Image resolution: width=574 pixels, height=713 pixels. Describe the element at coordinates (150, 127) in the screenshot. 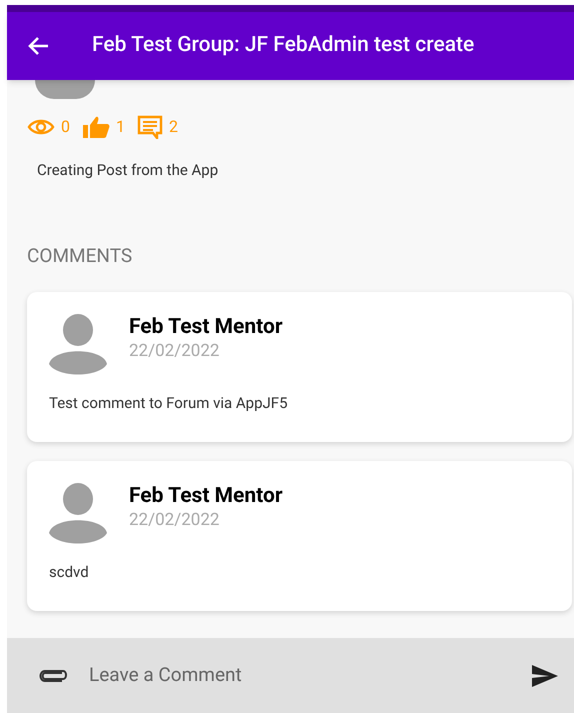

I see `comment-icon` at that location.